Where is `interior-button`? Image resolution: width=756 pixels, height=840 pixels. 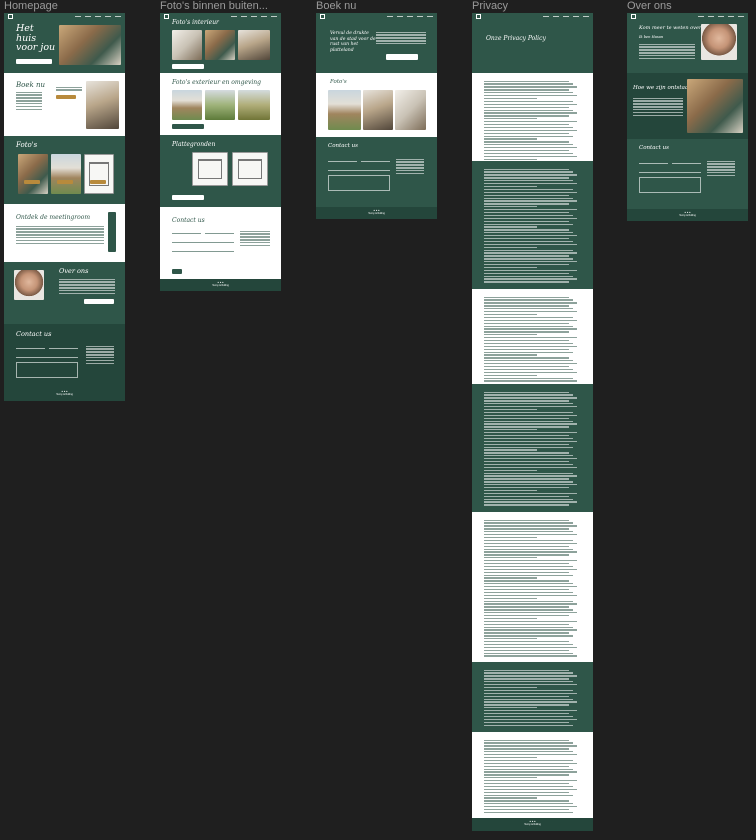
interior-button is located at coordinates (188, 66).